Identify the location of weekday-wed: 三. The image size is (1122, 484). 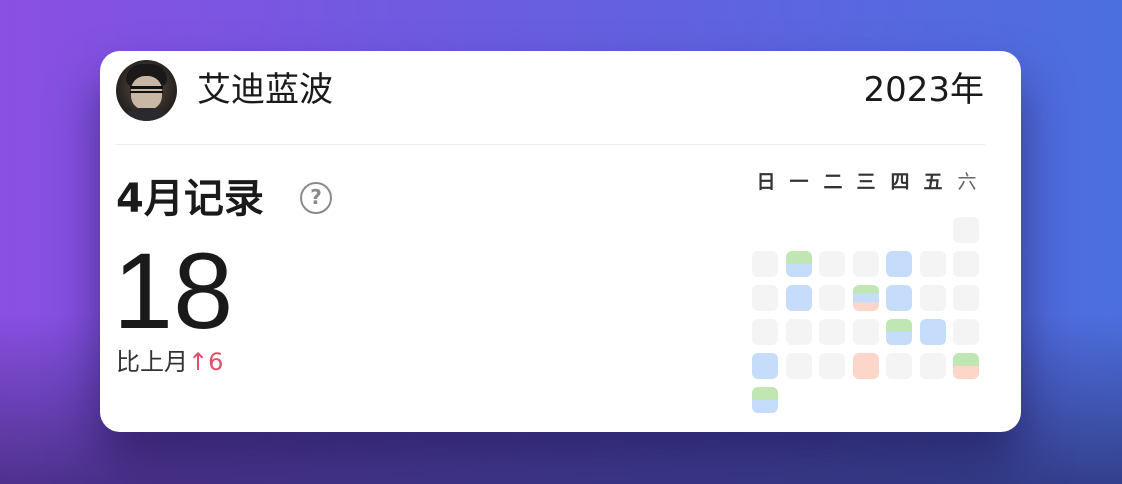
(866, 182).